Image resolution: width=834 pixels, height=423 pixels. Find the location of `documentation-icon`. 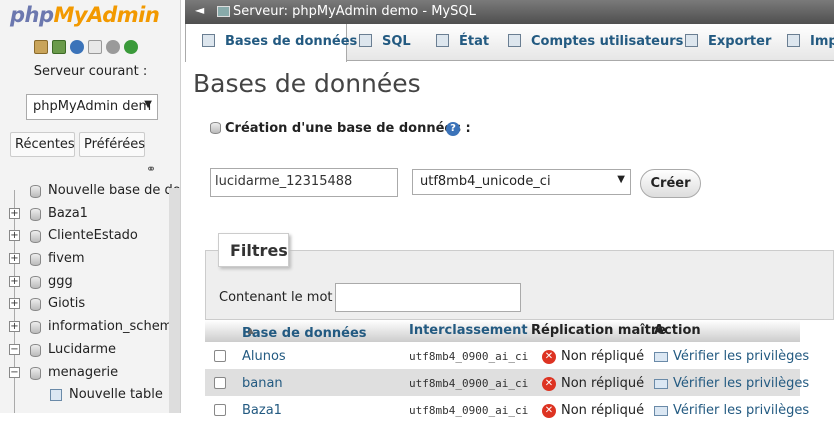

documentation-icon is located at coordinates (95, 47).